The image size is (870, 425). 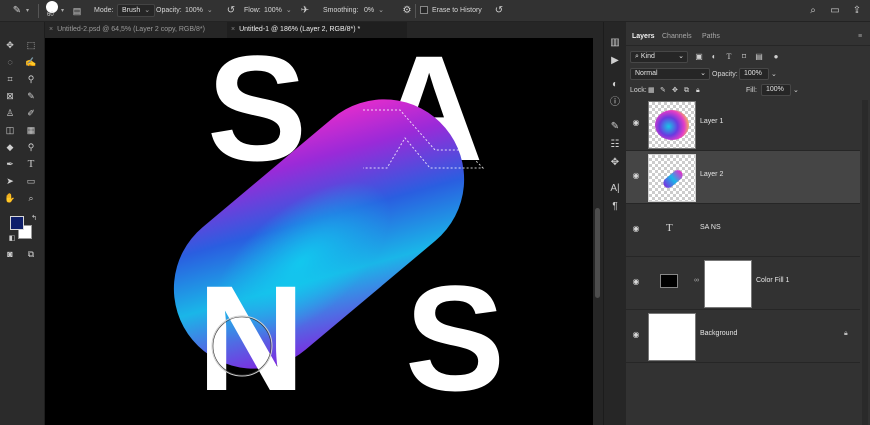 I want to click on layer-row-background: ◉ Background 🔒︎, so click(x=743, y=336).